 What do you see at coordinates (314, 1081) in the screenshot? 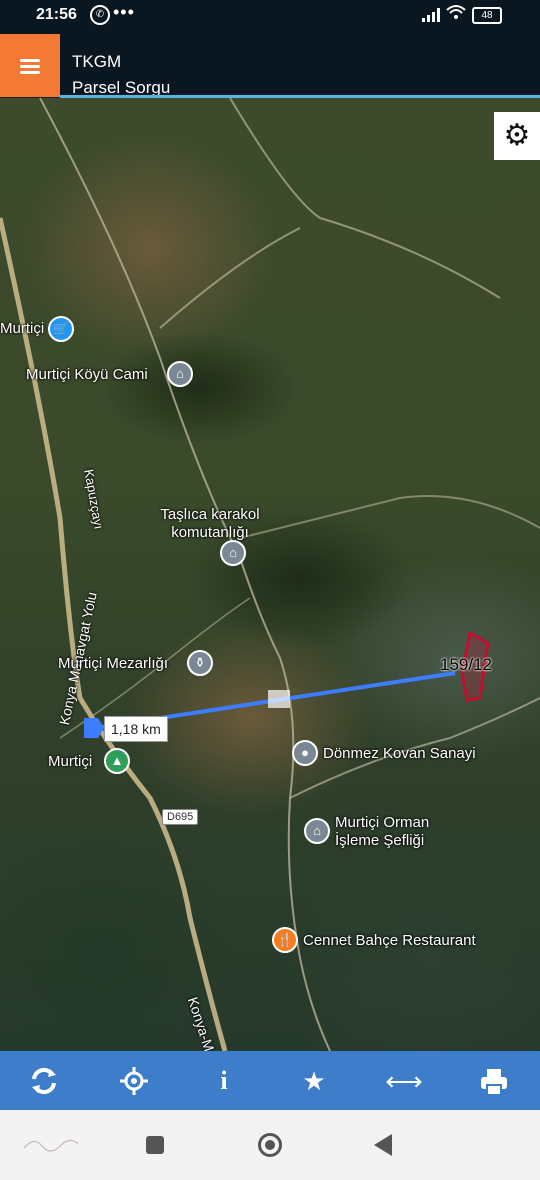
I see `star-icon: ★` at bounding box center [314, 1081].